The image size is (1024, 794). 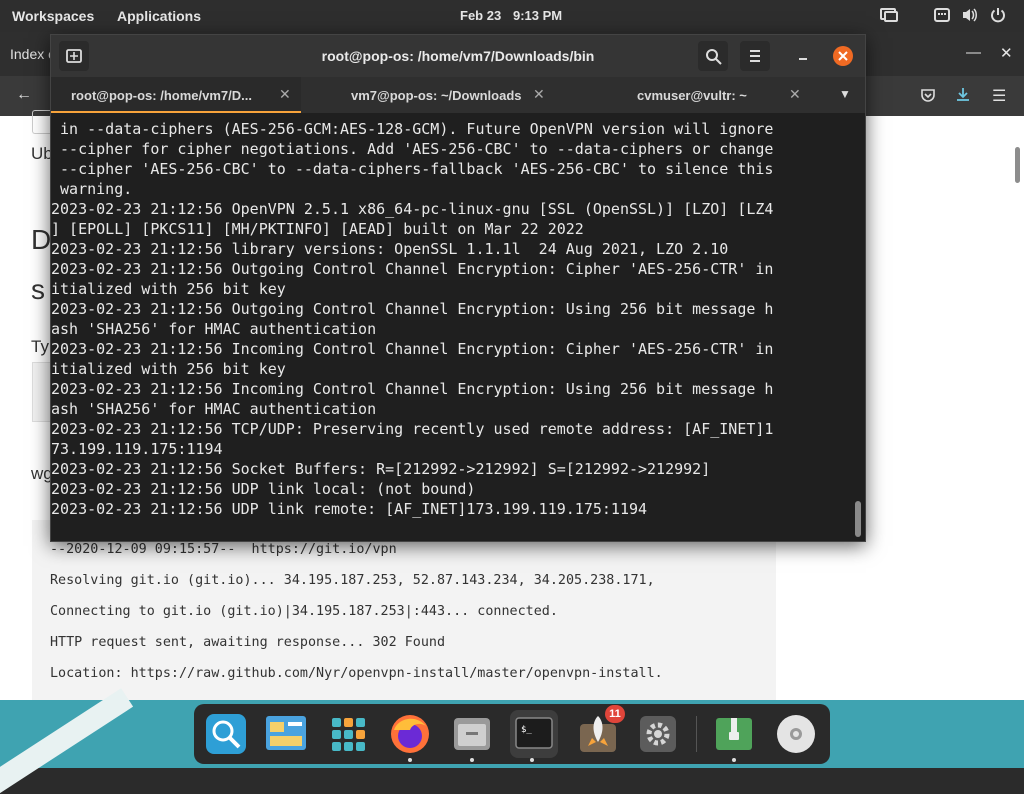 What do you see at coordinates (889, 16) in the screenshot?
I see `screen-icon` at bounding box center [889, 16].